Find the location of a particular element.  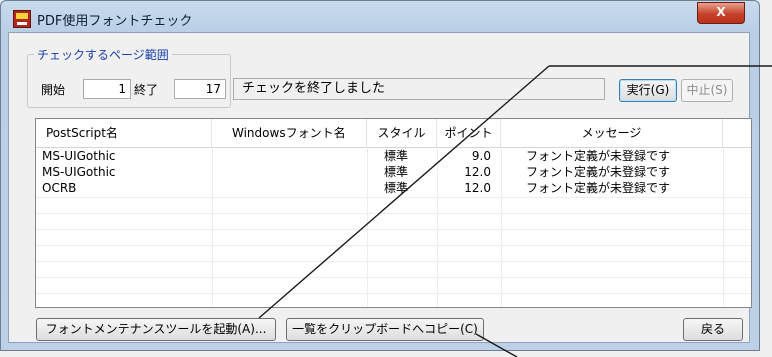

callout-line-copy is located at coordinates (496, 345).